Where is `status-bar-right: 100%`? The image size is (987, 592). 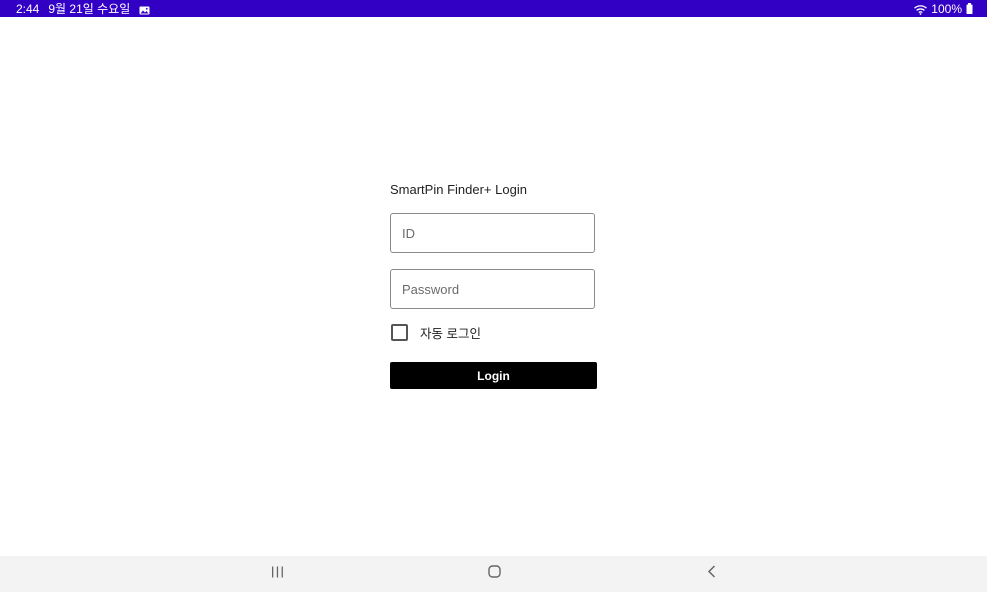 status-bar-right: 100% is located at coordinates (943, 8).